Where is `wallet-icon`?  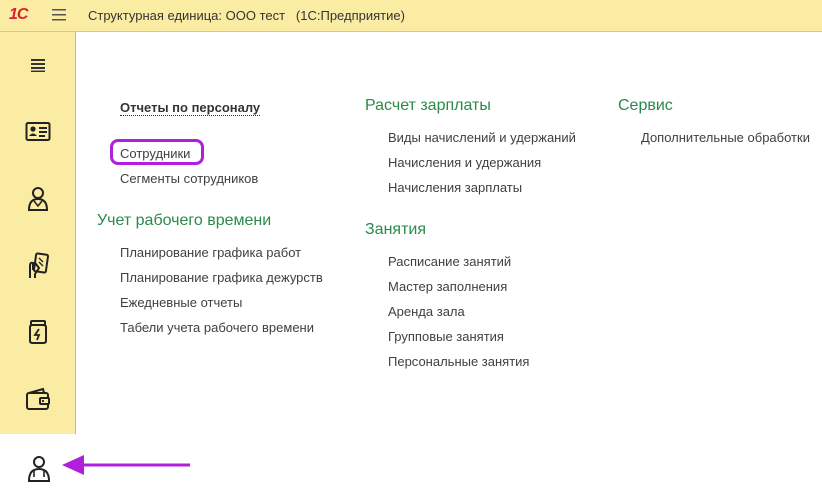
wallet-icon is located at coordinates (38, 398).